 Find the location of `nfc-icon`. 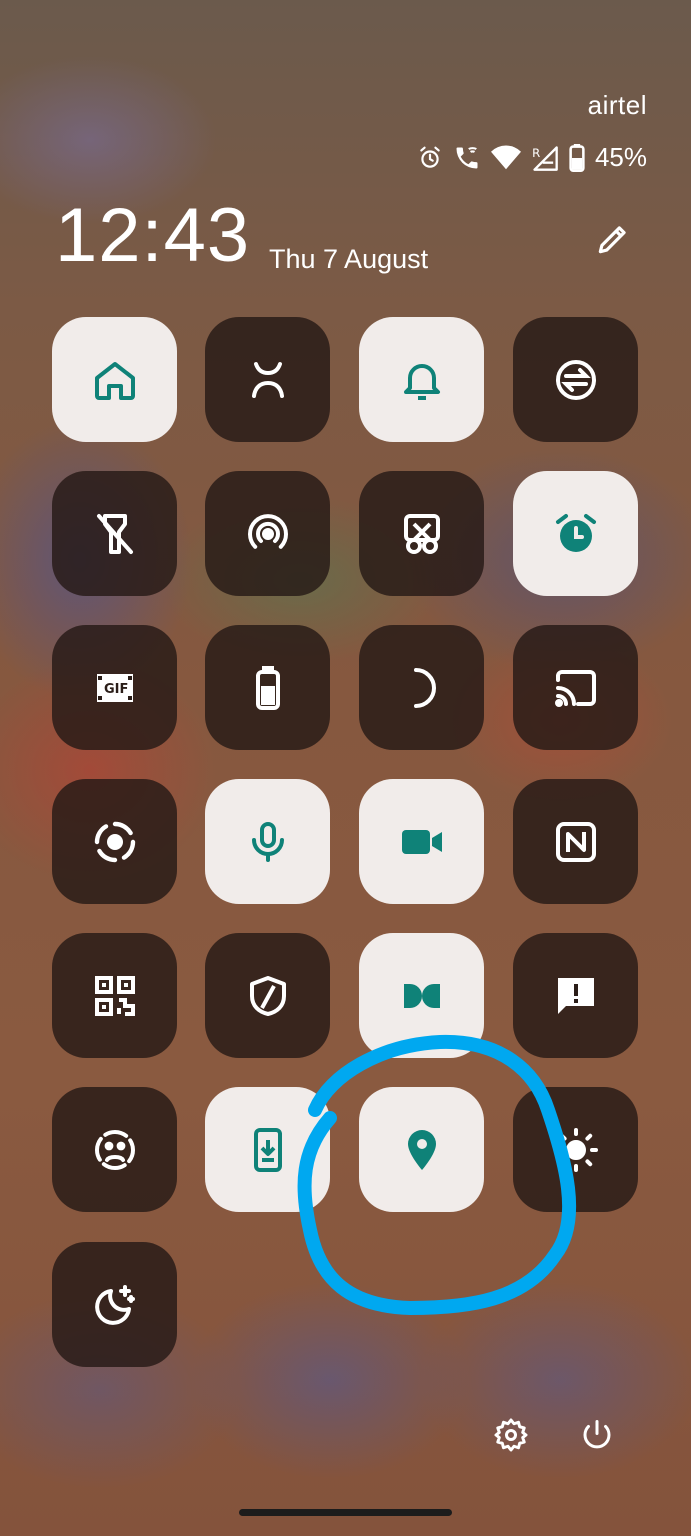

nfc-icon is located at coordinates (575, 841).